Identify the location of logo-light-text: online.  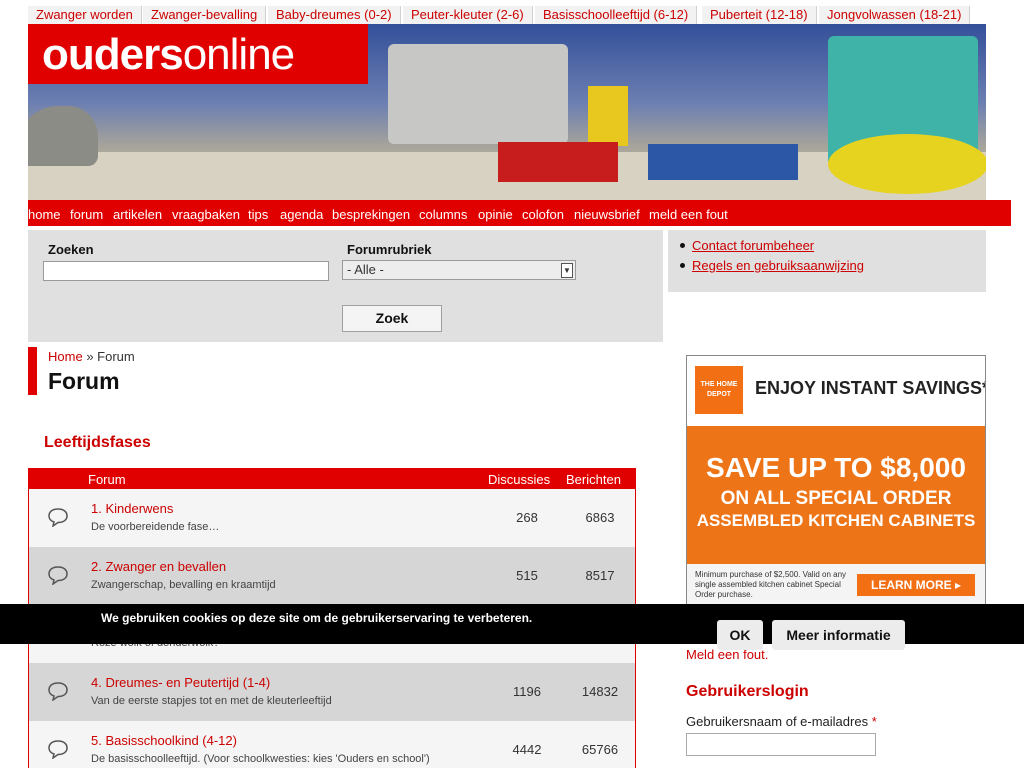
(238, 54).